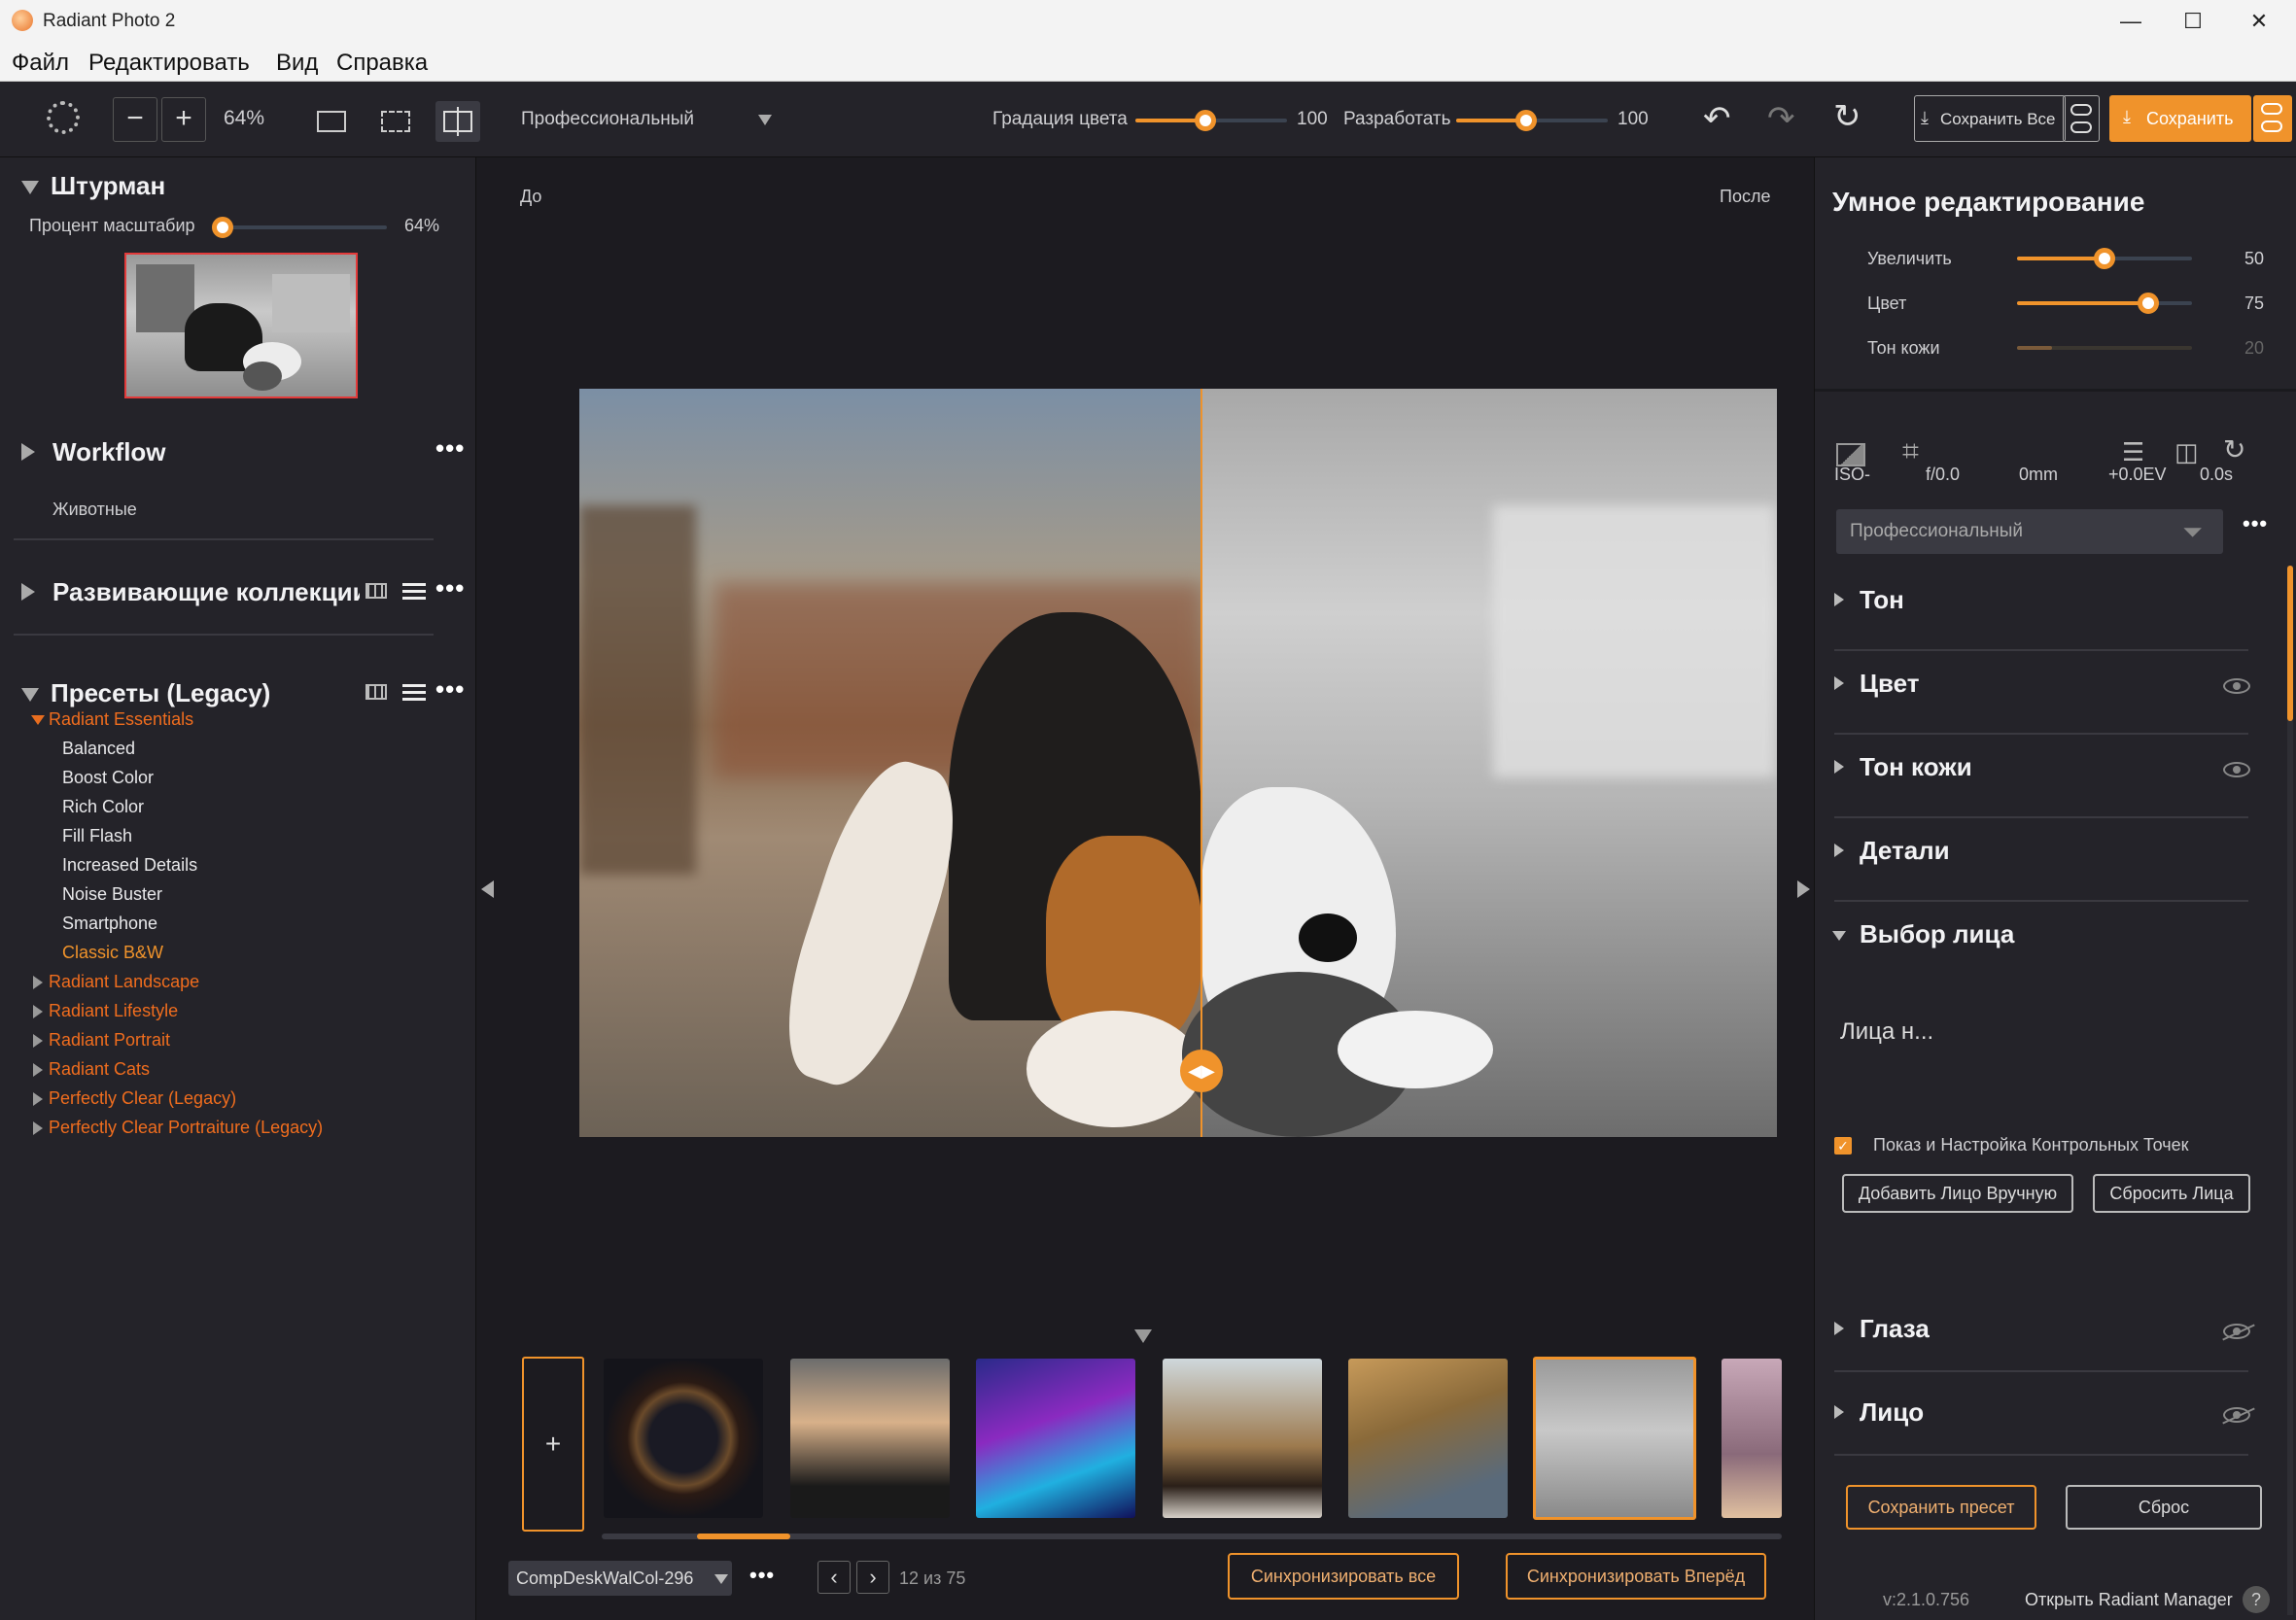  Describe the element at coordinates (297, 64) in the screenshot. I see `menu-view: Вид` at that location.